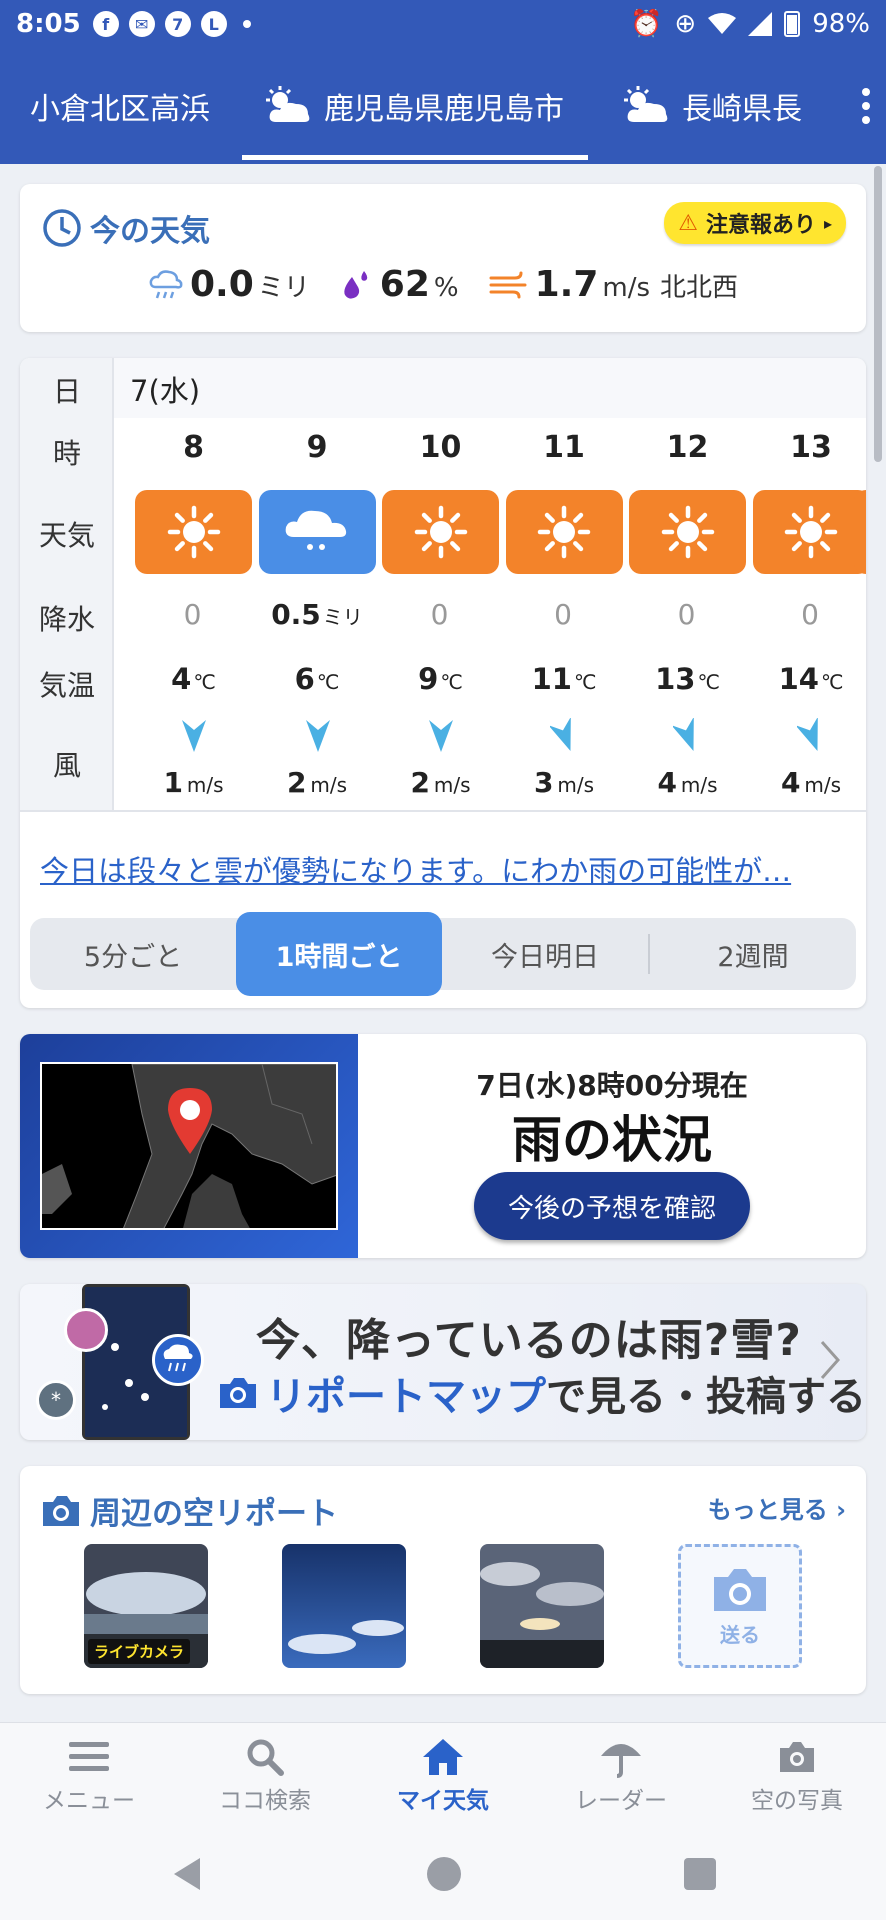 This screenshot has width=886, height=1920. I want to click on location-tab-label: 長崎県長, so click(742, 109).